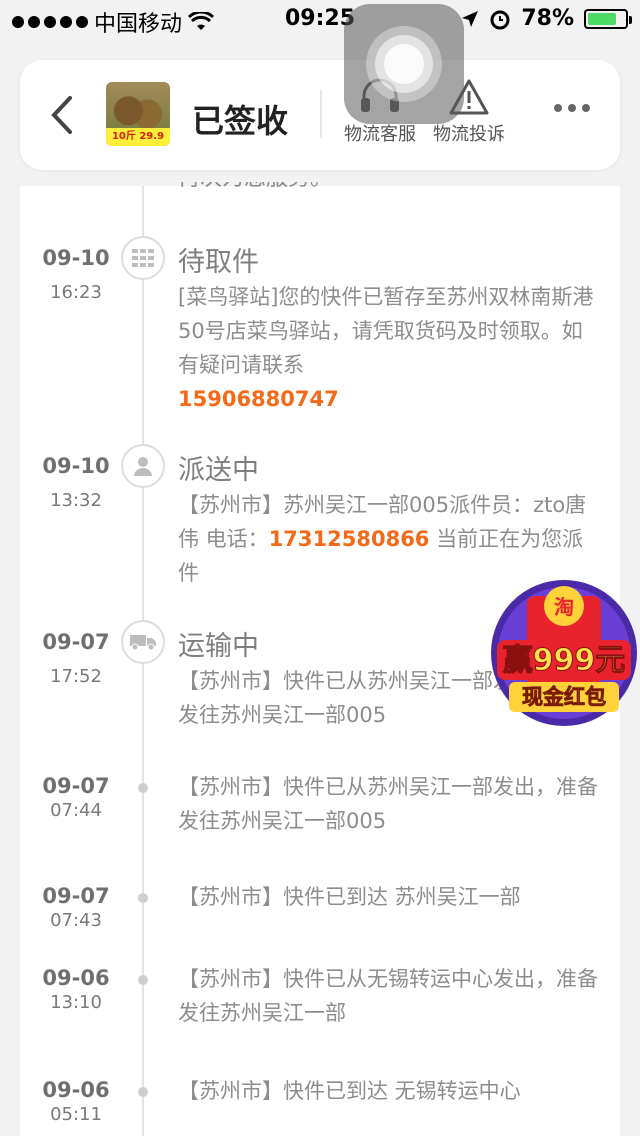  Describe the element at coordinates (76, 1002) in the screenshot. I see `entry-time: 13:10` at that location.